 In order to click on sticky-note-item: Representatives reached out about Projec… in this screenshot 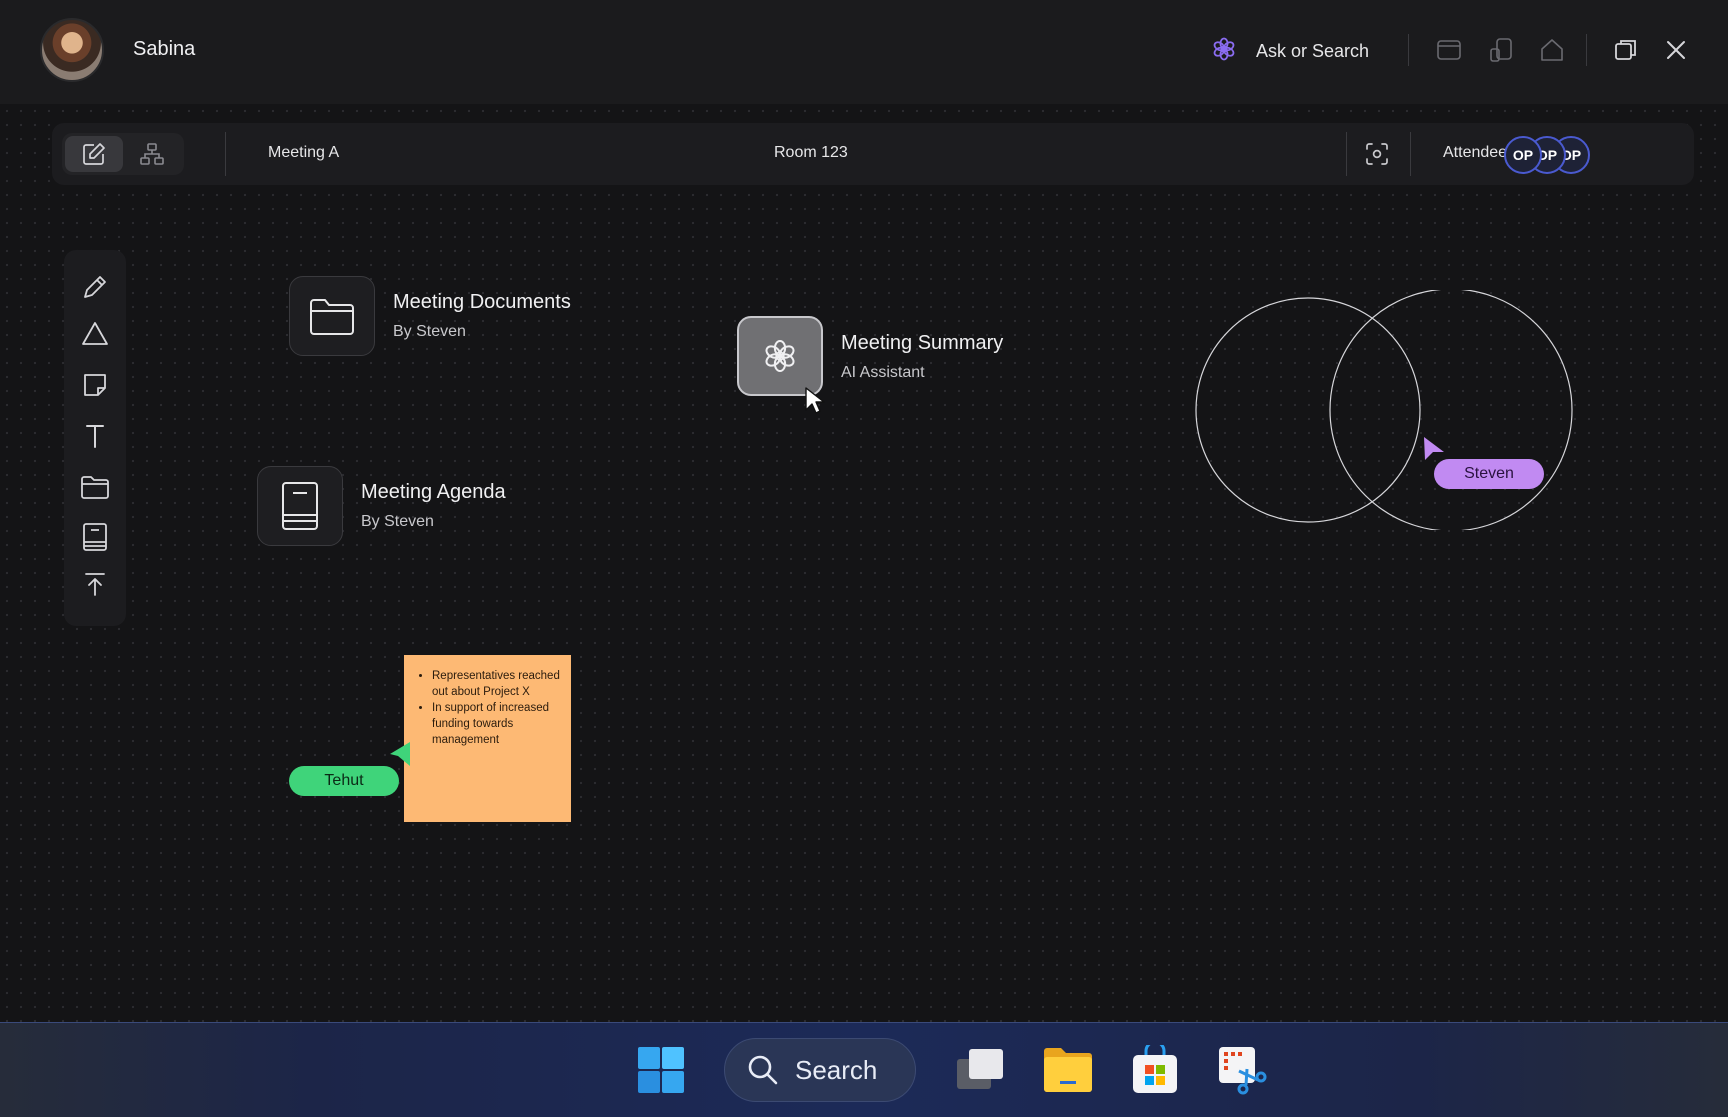, I will do `click(497, 684)`.